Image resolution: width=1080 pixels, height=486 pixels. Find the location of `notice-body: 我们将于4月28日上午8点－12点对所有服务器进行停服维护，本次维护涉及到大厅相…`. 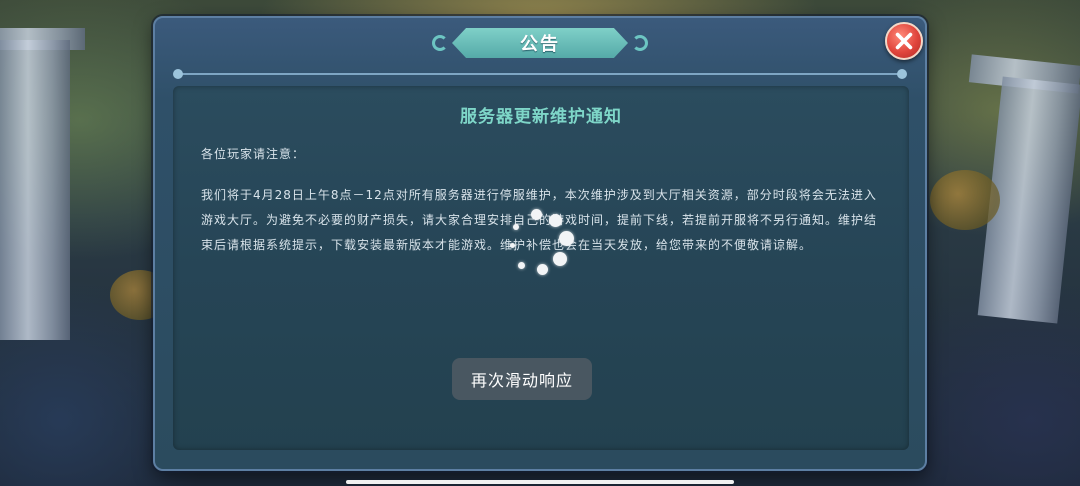

notice-body: 我们将于4月28日上午8点－12点对所有服务器进行停服维护，本次维护涉及到大厅相… is located at coordinates (539, 220).